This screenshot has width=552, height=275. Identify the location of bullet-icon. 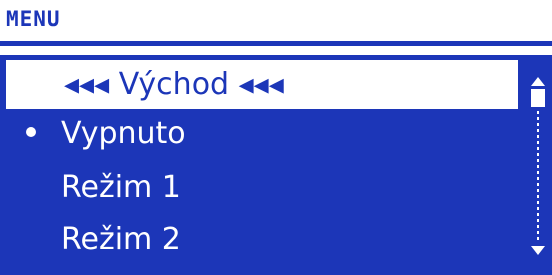
(31, 132).